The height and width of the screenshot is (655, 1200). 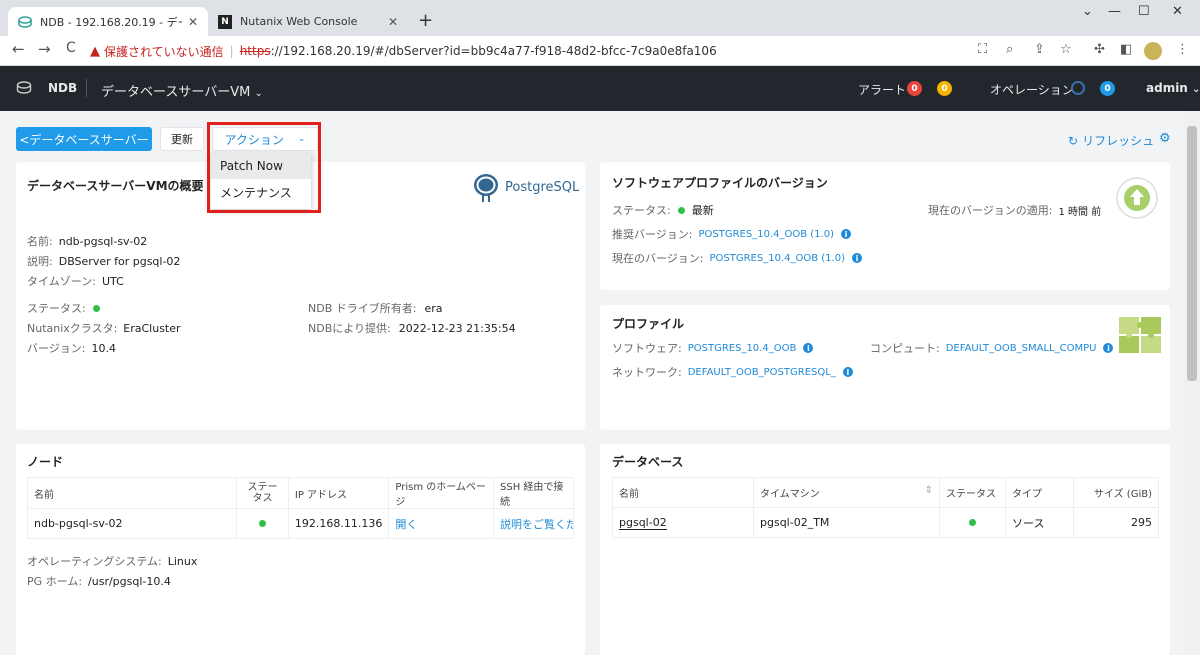 I want to click on security-warning: ▲ 保護されていない通信, so click(x=157, y=51).